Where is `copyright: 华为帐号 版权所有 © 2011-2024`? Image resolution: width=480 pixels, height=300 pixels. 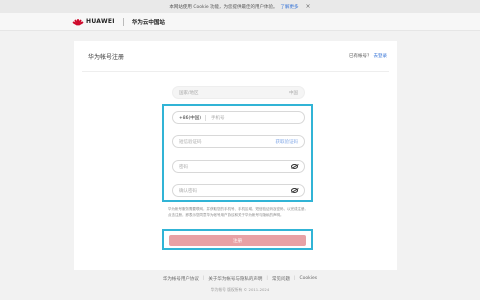
copyright: 华为帐号 版权所有 © 2011-2024 is located at coordinates (240, 289).